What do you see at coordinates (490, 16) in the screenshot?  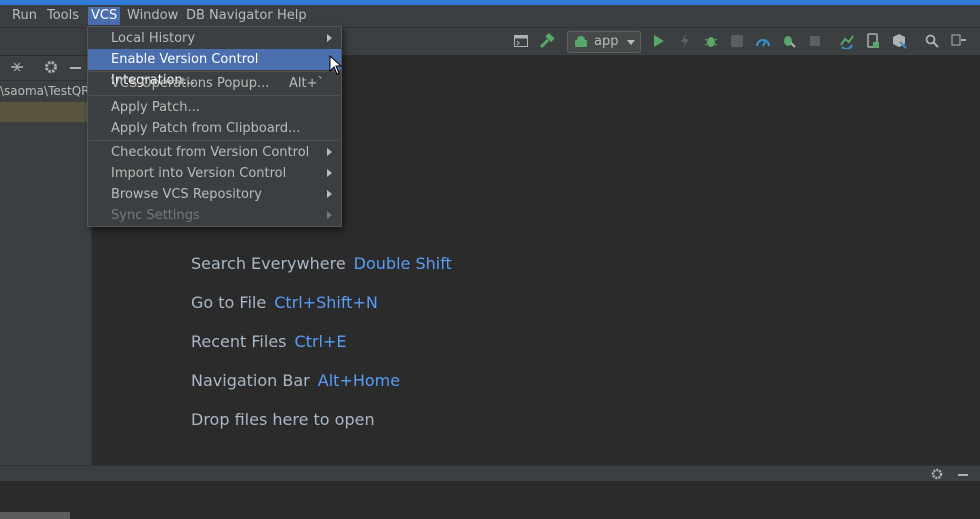 I see `menu-bar: Run Tools VCS Window DB Navigator Help` at bounding box center [490, 16].